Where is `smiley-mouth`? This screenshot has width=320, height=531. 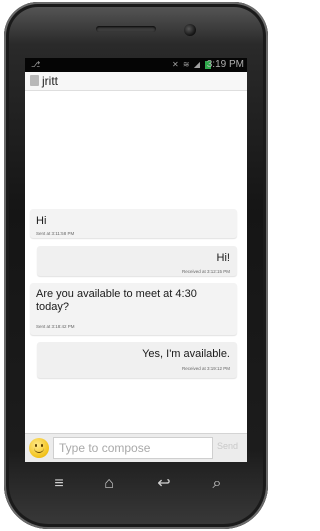 smiley-mouth is located at coordinates (39, 450).